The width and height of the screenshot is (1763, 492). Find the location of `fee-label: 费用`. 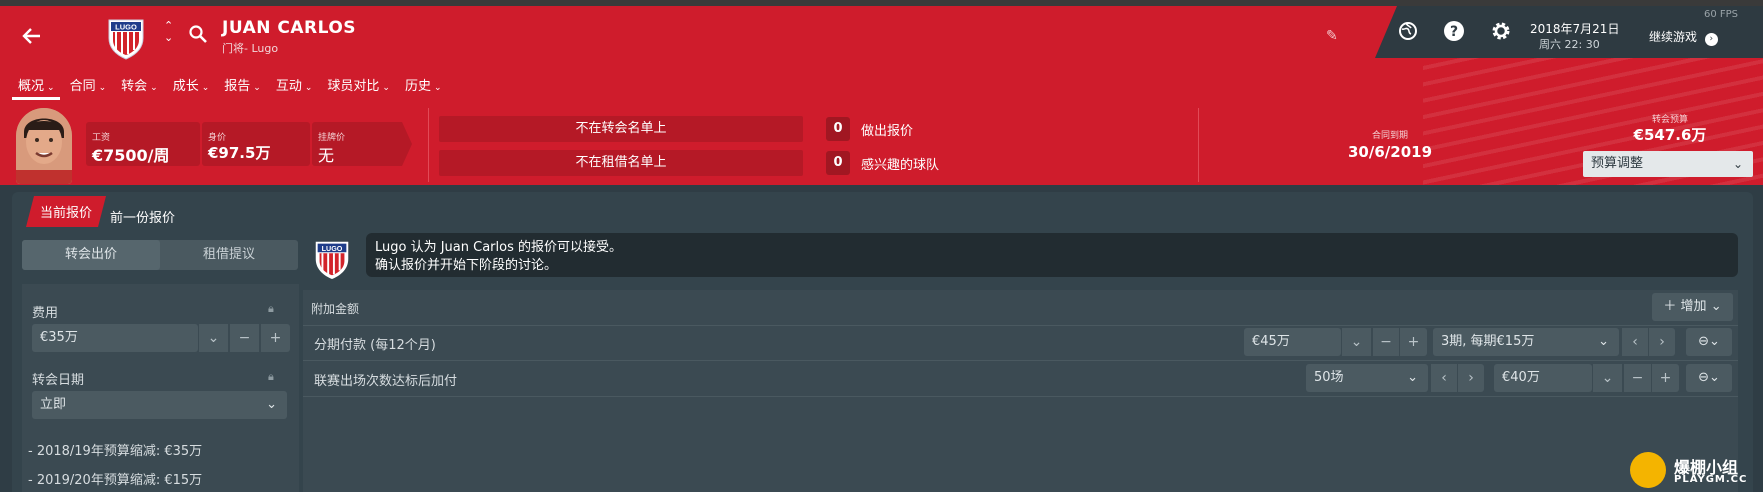

fee-label: 费用 is located at coordinates (45, 313).